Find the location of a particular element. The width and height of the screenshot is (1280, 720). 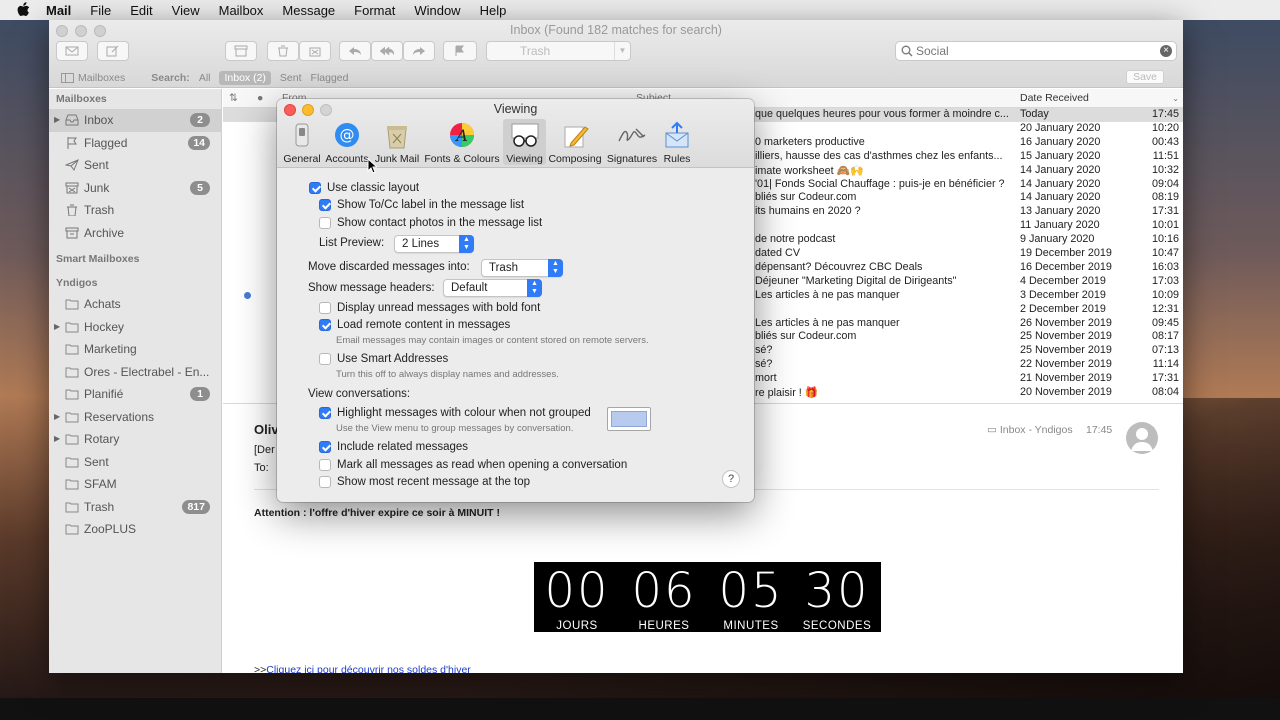

show-headers-popup: Default ▲ ▼ is located at coordinates (492, 288).